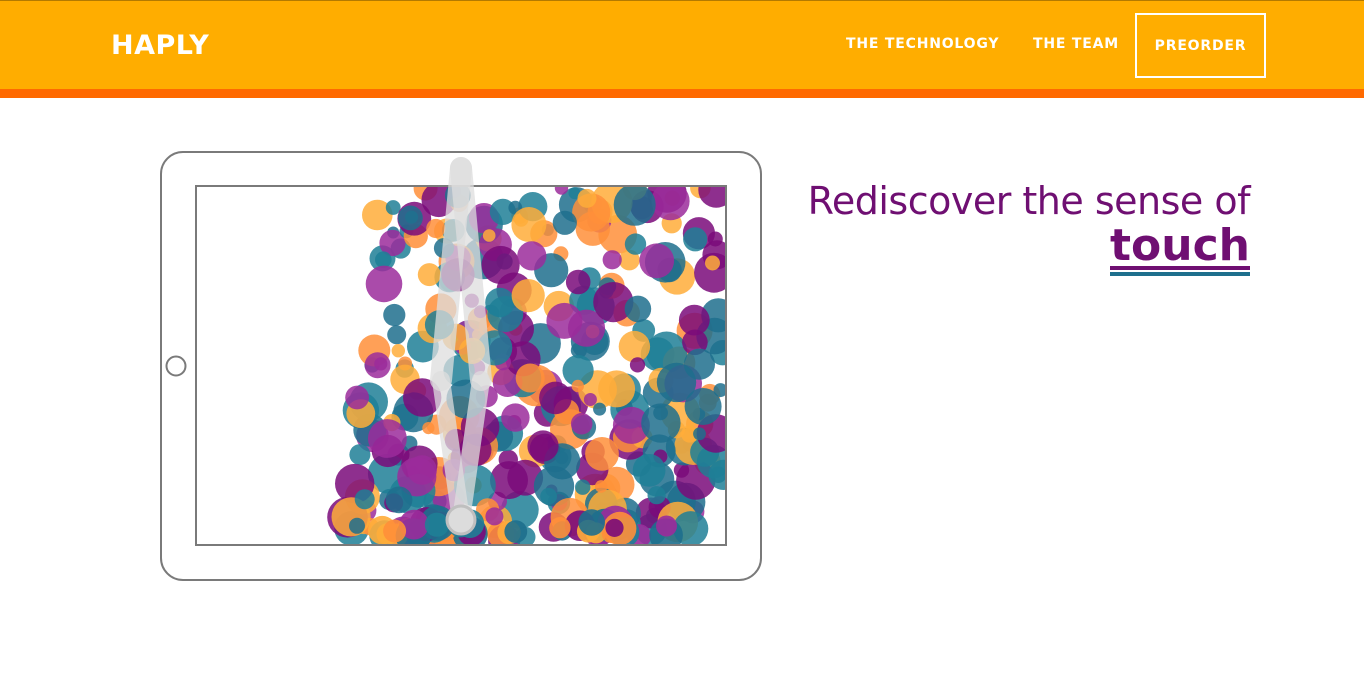 The width and height of the screenshot is (1364, 698). What do you see at coordinates (1029, 201) in the screenshot?
I see `tagline-text: Rediscover the sense of` at bounding box center [1029, 201].